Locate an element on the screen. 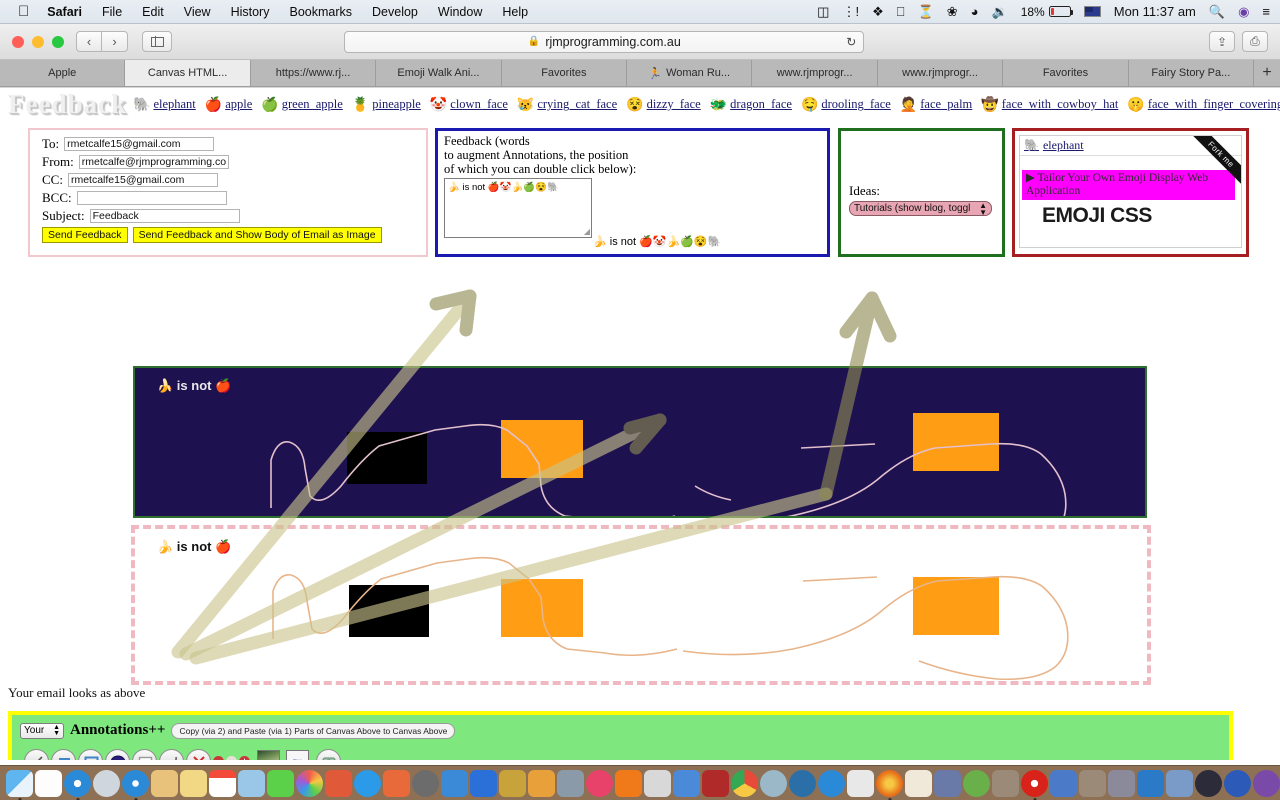 This screenshot has width=1280, height=800. close-window-button is located at coordinates (18, 41).